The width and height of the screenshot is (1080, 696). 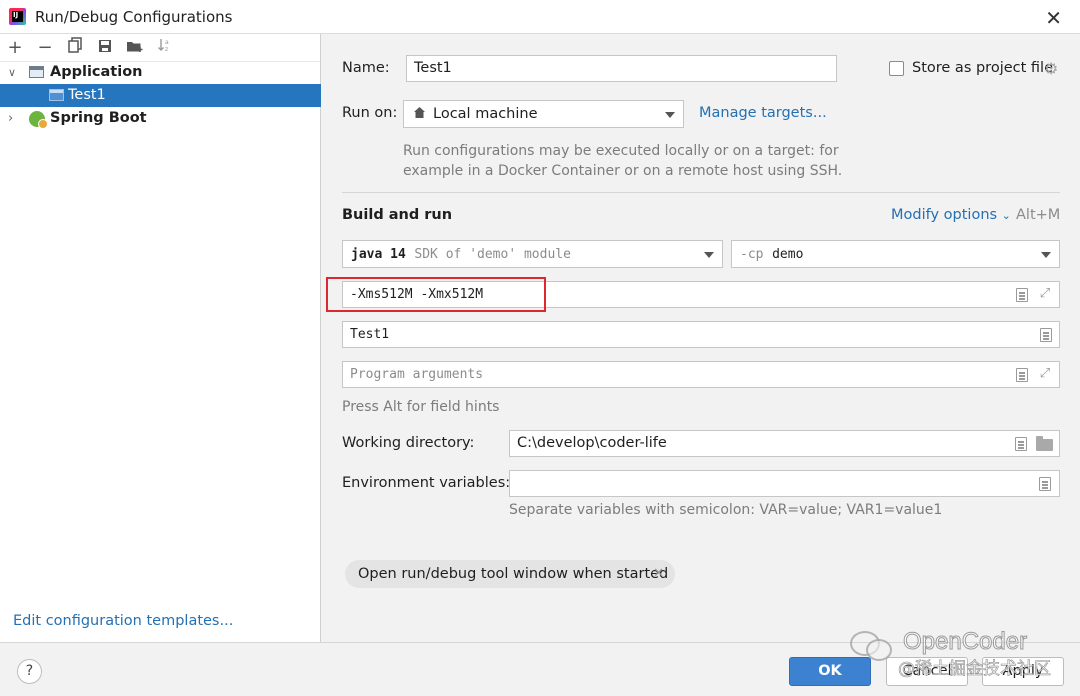 What do you see at coordinates (421, 407) in the screenshot?
I see `field-hints-text: Press Alt for field hints` at bounding box center [421, 407].